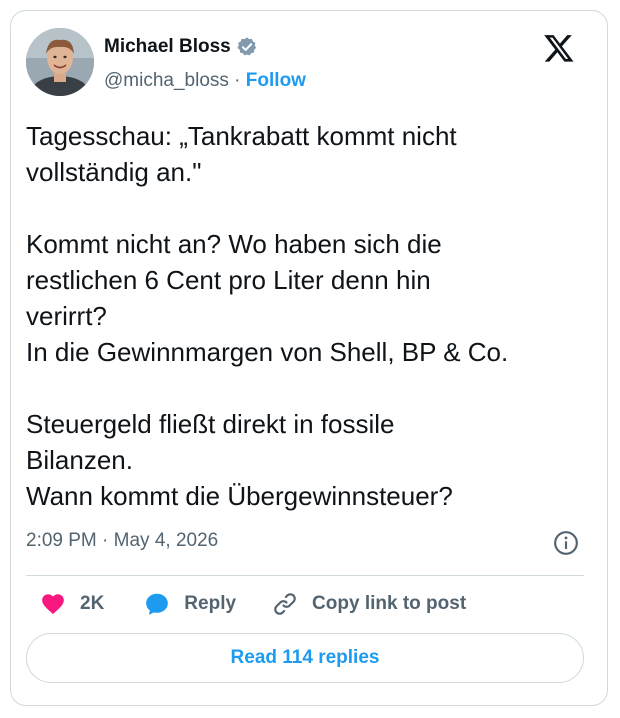 The image size is (620, 718). Describe the element at coordinates (72, 604) in the screenshot. I see `like-button: 2K` at that location.